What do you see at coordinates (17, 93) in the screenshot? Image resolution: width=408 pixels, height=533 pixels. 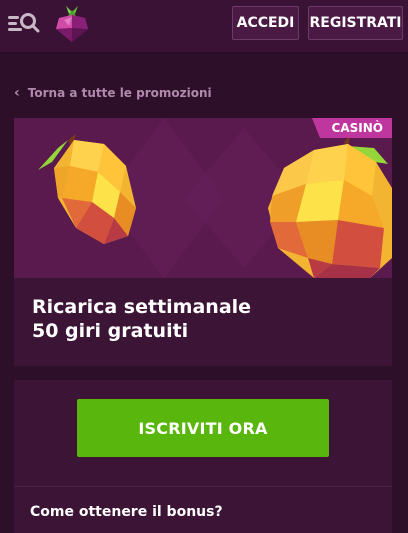 I see `chevron-left-icon: ‹` at bounding box center [17, 93].